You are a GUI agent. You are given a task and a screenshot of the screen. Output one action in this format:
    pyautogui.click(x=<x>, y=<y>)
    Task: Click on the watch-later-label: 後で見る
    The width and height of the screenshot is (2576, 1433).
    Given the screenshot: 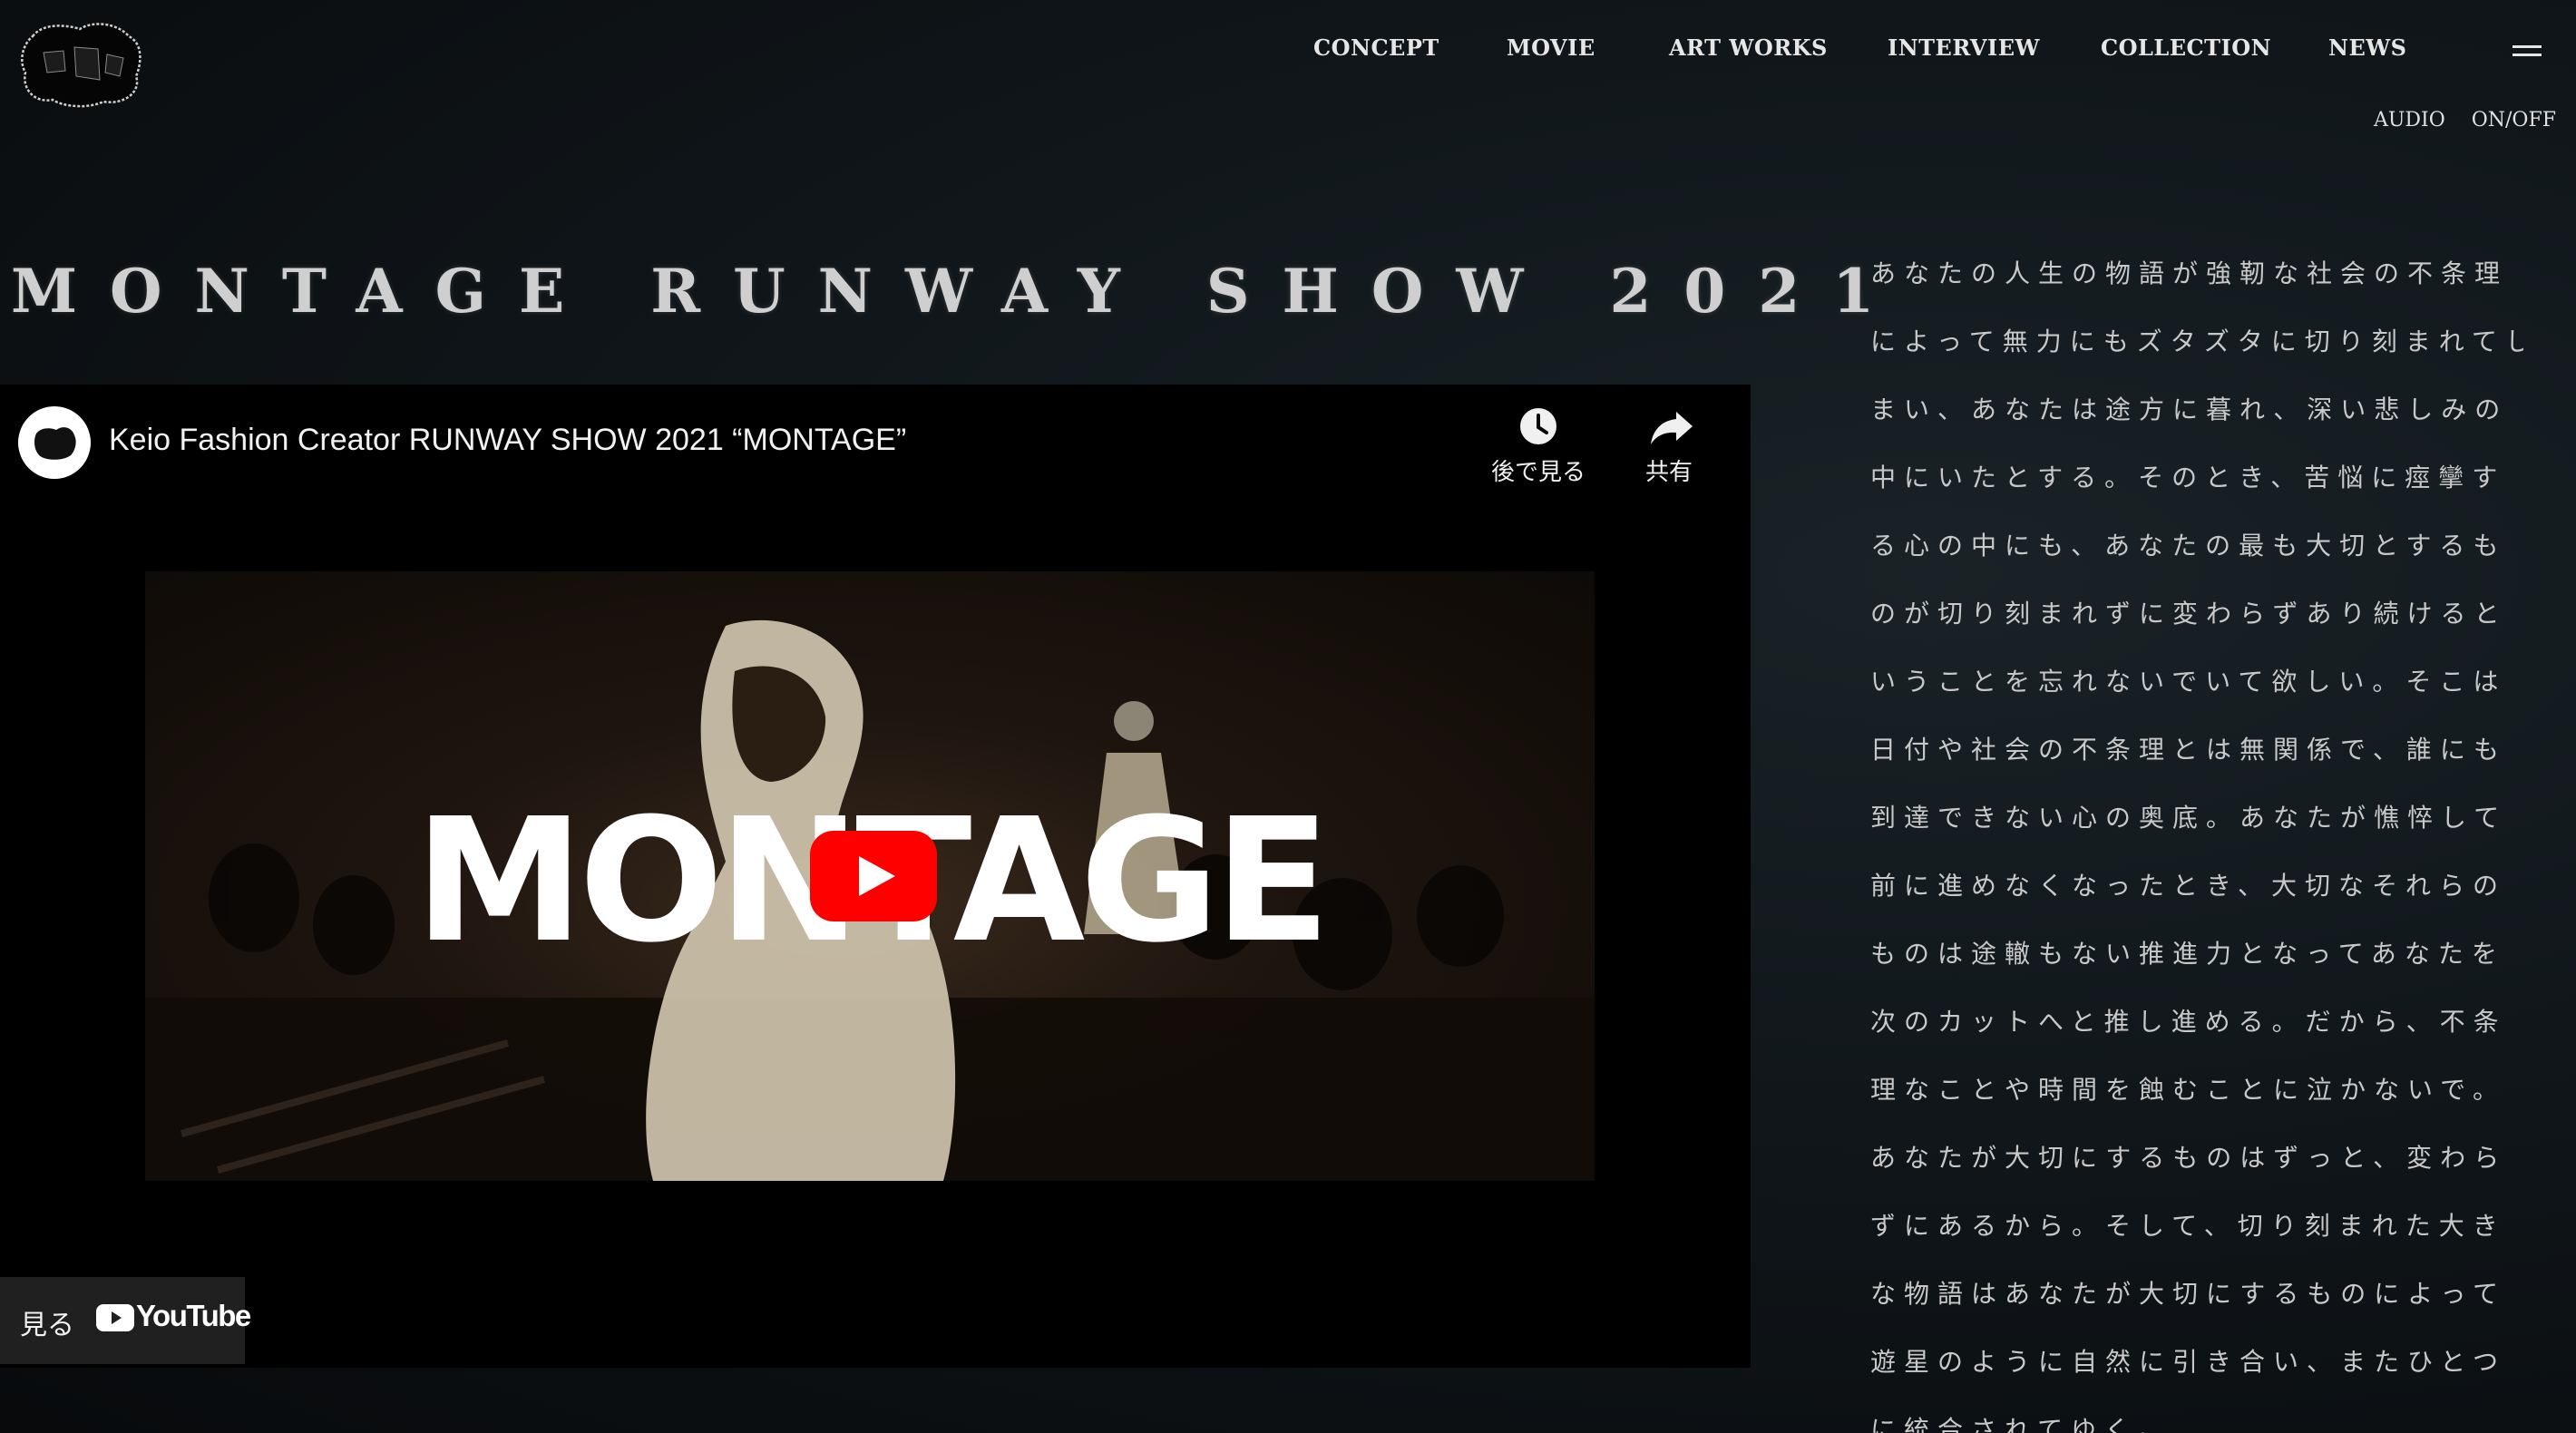 What is the action you would take?
    pyautogui.click(x=1538, y=472)
    